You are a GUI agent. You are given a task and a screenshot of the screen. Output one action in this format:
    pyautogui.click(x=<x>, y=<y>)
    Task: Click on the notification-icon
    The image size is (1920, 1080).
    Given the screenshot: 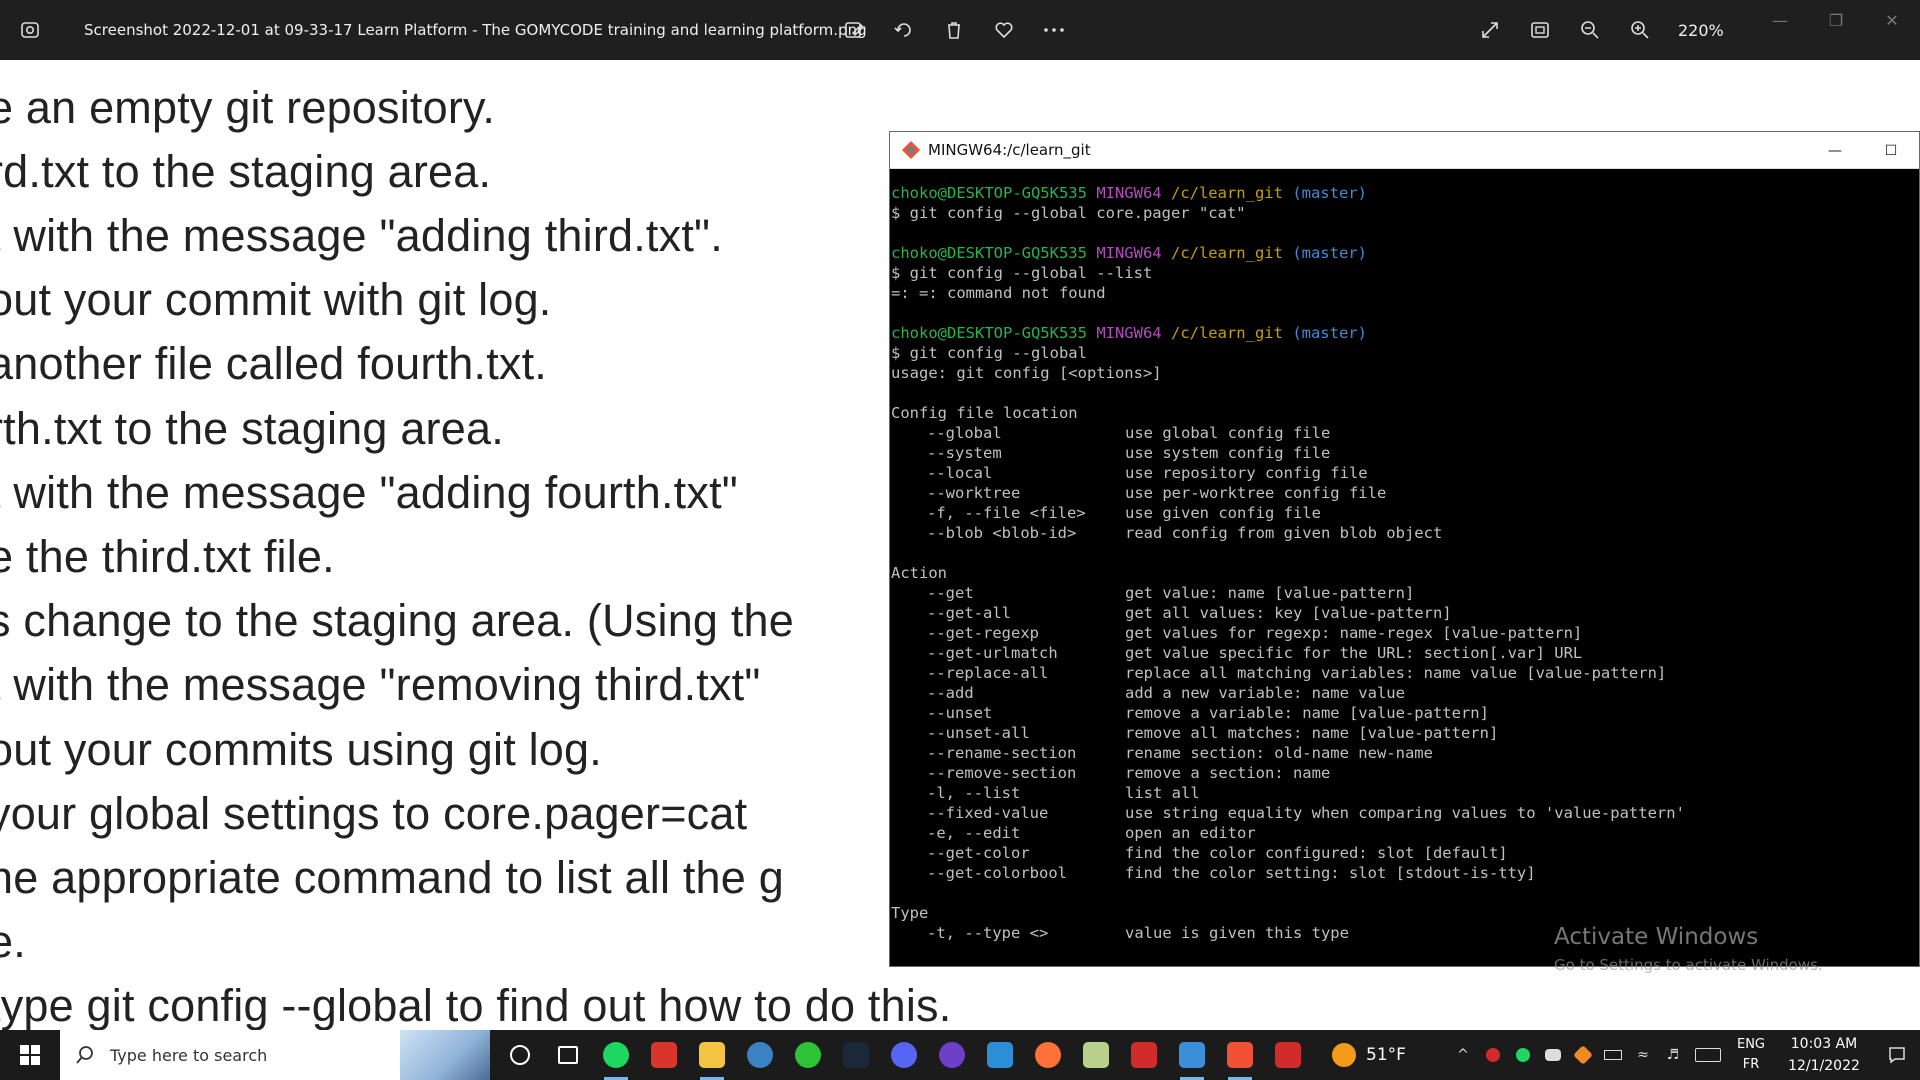 What is the action you would take?
    pyautogui.click(x=1897, y=1055)
    